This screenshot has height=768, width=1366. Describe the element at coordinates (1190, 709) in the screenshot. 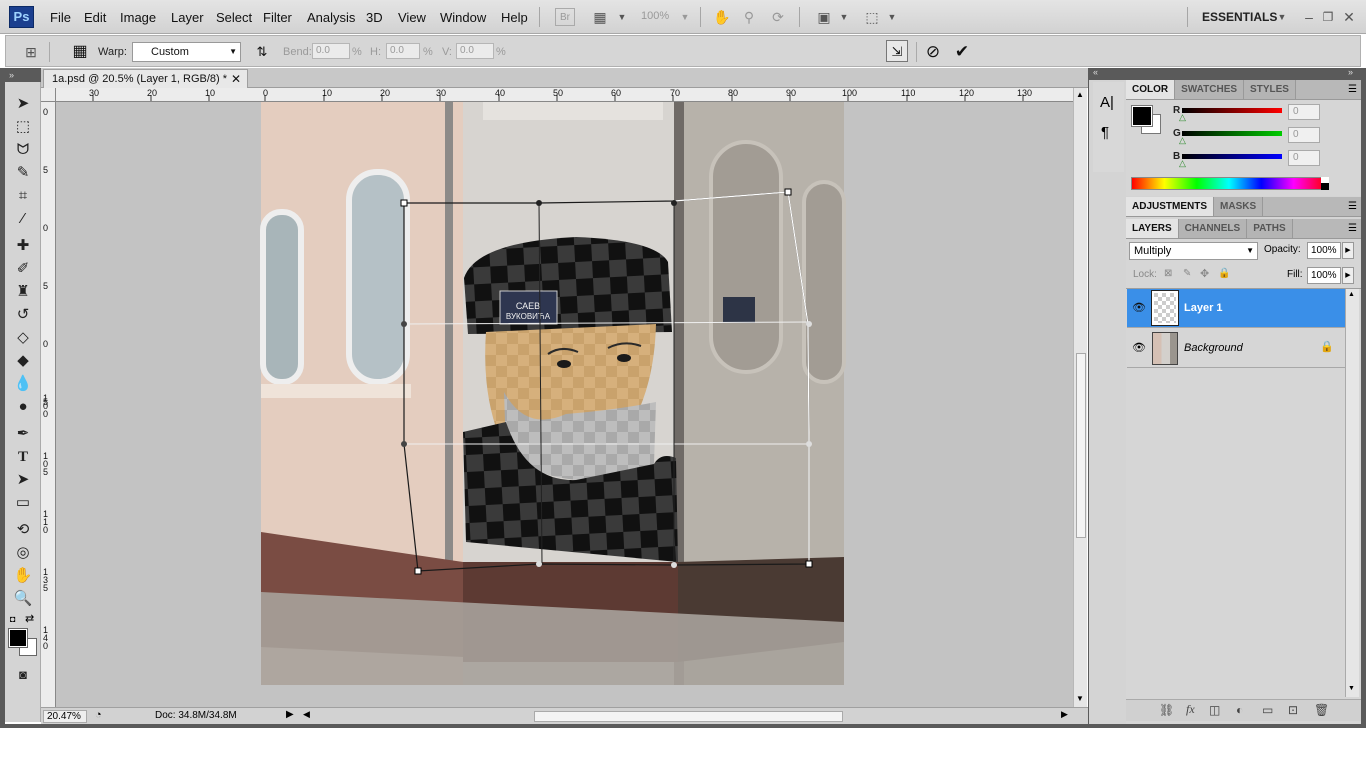

I see `layer-style-icon: fx` at that location.